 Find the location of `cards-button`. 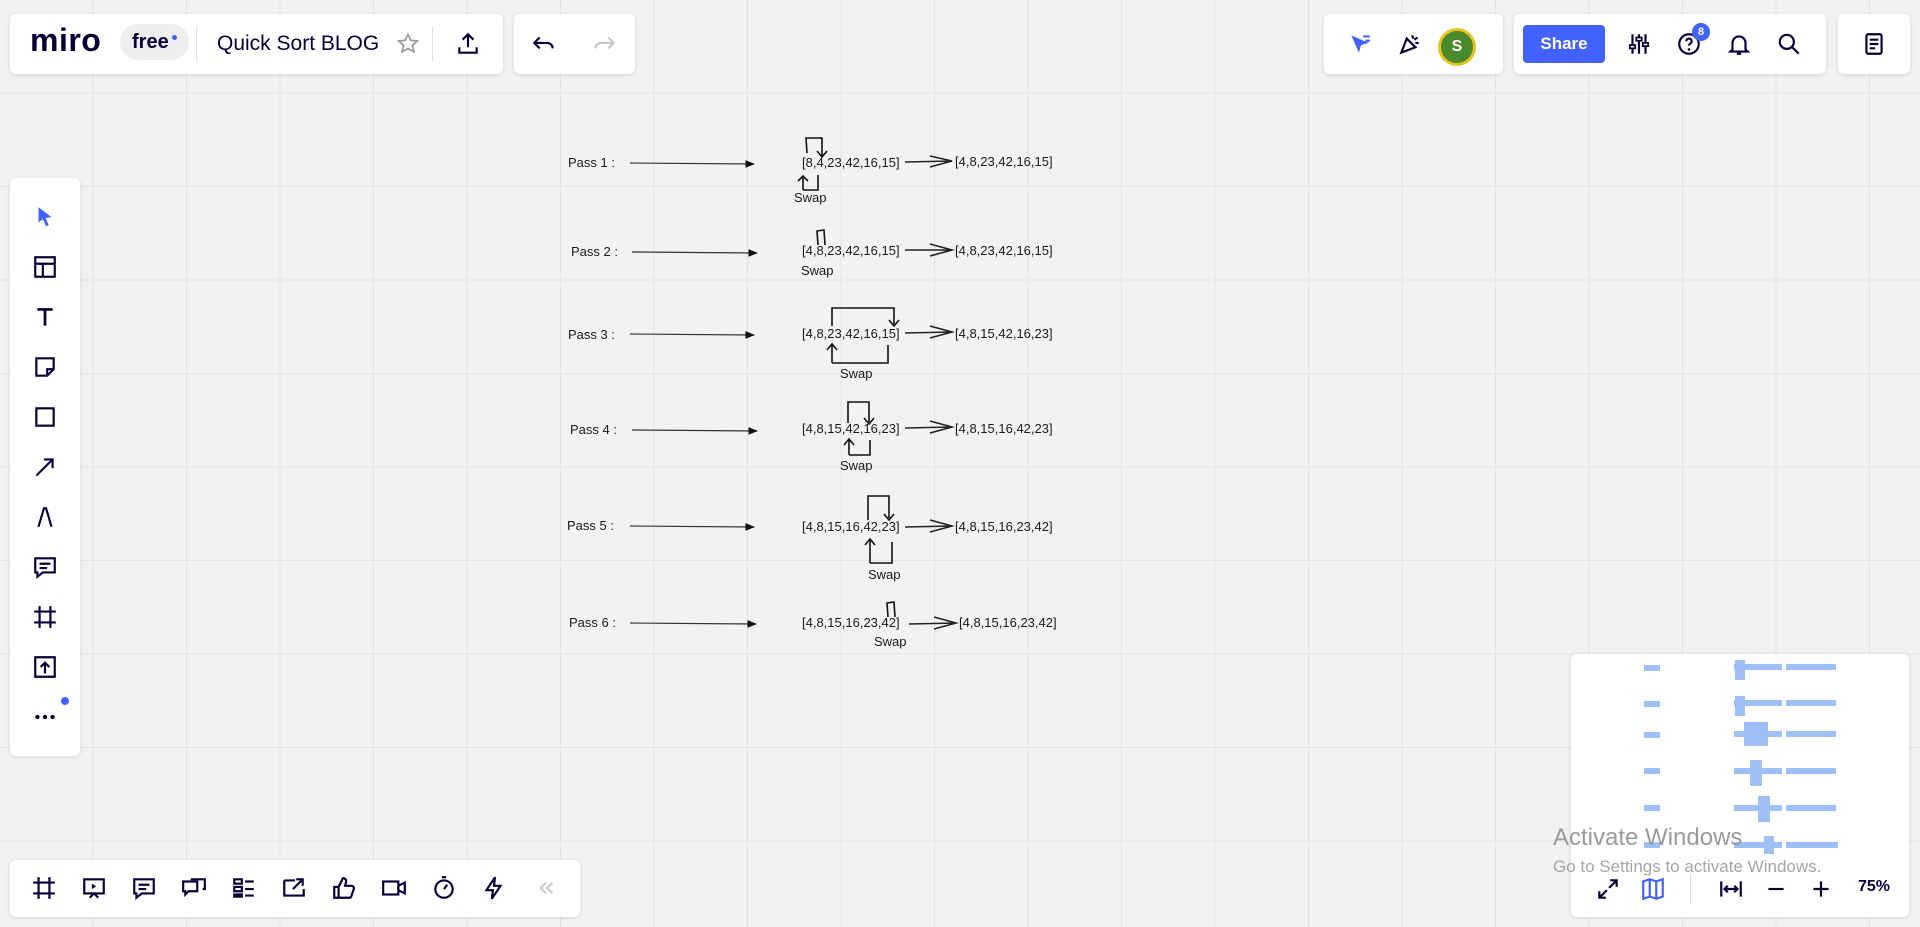

cards-button is located at coordinates (244, 888).